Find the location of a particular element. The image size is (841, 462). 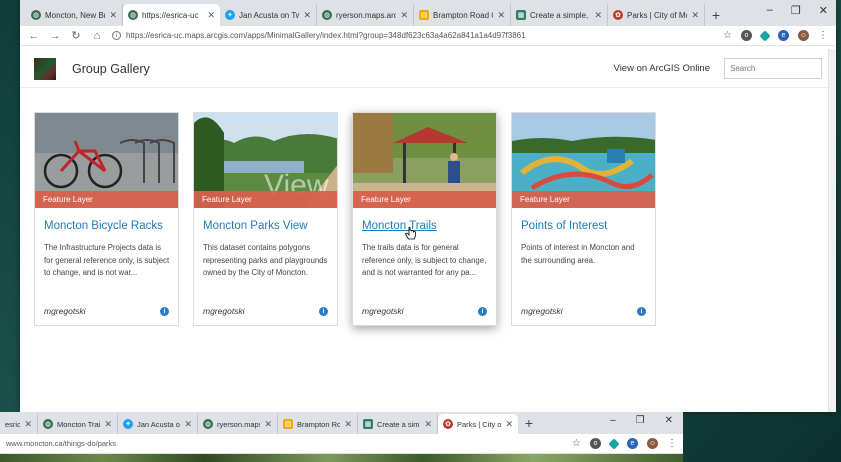

tab-title: ryerson.maps.arcg is located at coordinates (366, 15).